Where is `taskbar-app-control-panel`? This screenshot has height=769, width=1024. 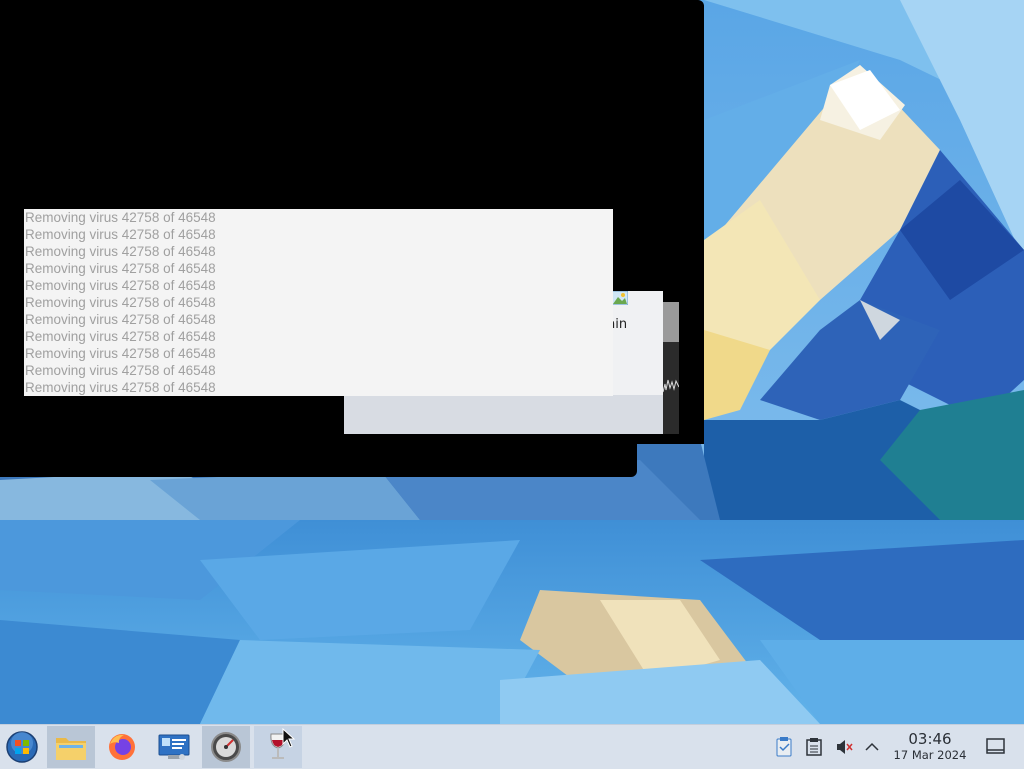
taskbar-app-control-panel is located at coordinates (174, 747).